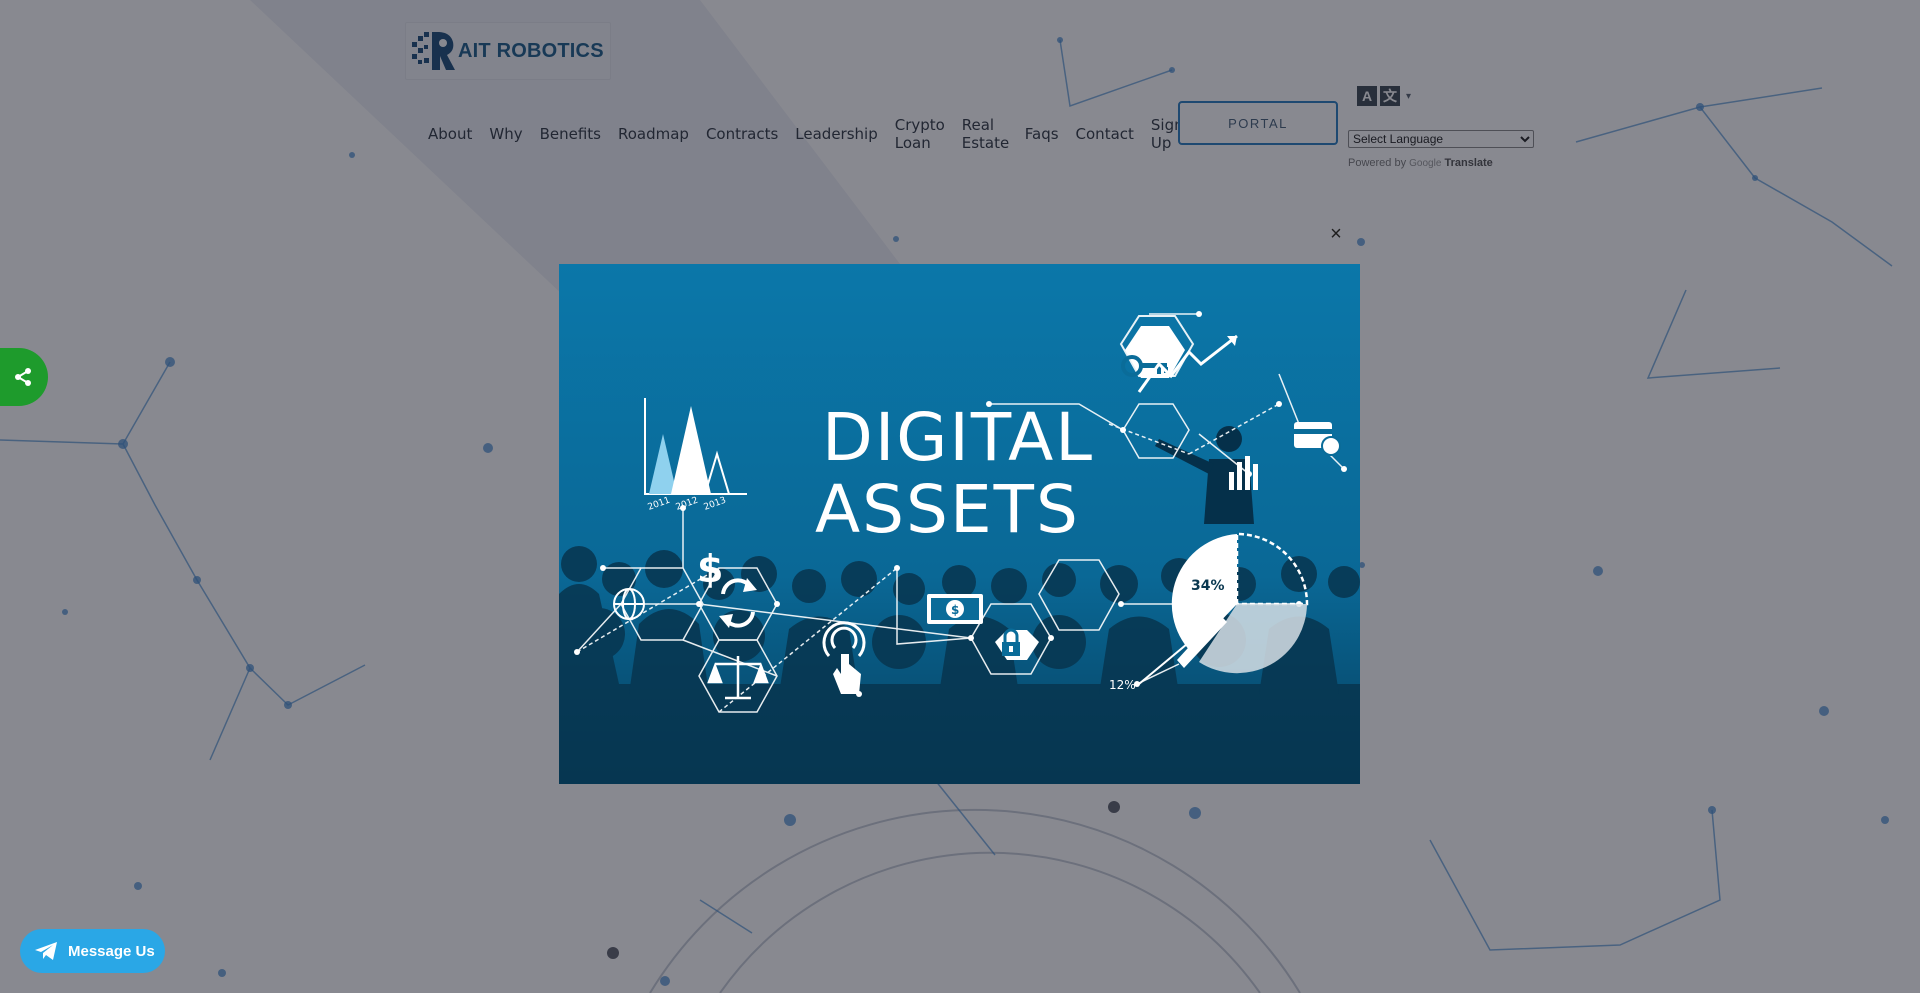 Image resolution: width=1920 pixels, height=993 pixels. What do you see at coordinates (23, 377) in the screenshot?
I see `share-icon` at bounding box center [23, 377].